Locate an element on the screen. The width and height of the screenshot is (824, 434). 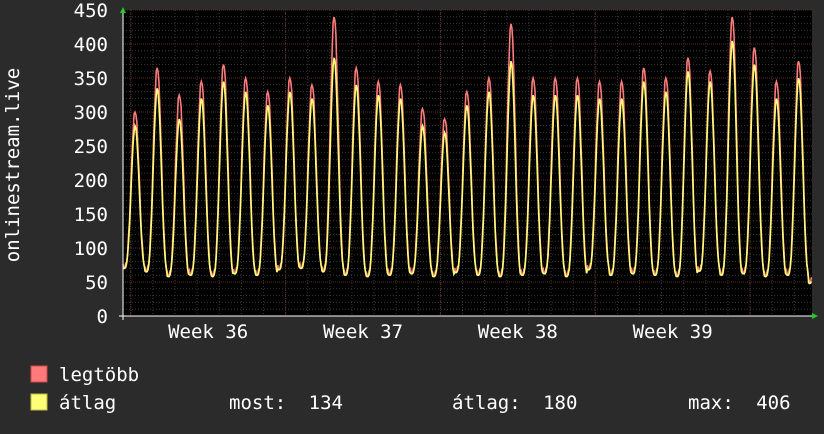
y-tick-label: 150 is located at coordinates (91, 215).